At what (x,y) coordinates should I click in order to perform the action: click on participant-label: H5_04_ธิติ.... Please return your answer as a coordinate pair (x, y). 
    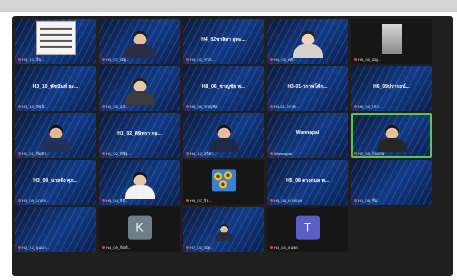
    Looking at the image, I should click on (140, 200).